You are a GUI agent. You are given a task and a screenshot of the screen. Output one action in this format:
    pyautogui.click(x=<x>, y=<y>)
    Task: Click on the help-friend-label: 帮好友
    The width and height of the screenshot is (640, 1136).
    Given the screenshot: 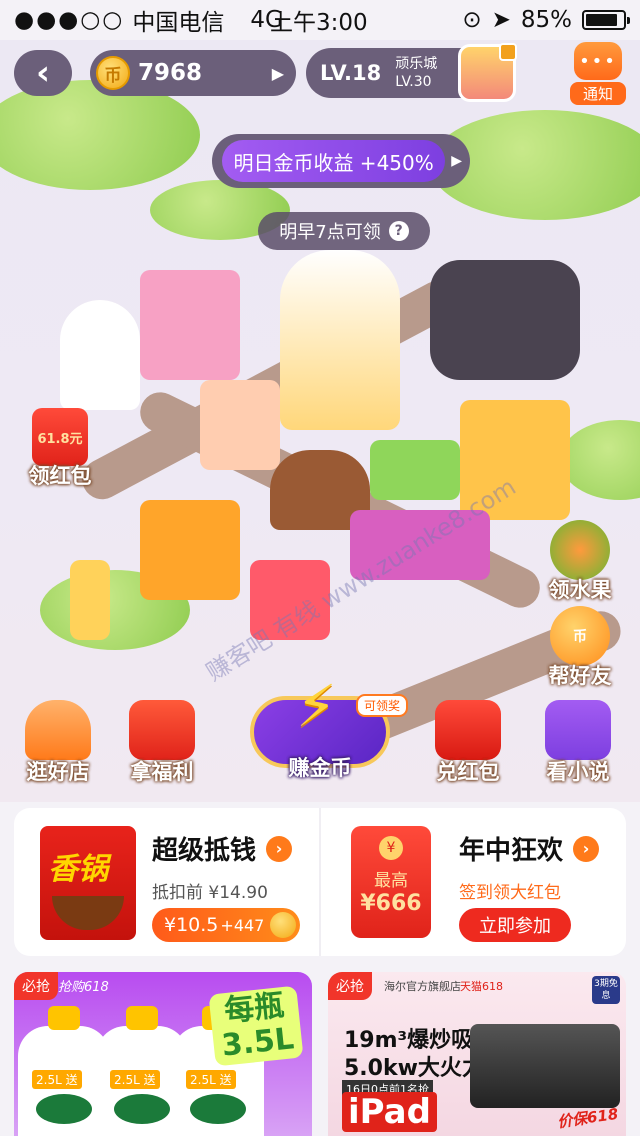 What is the action you would take?
    pyautogui.click(x=580, y=676)
    